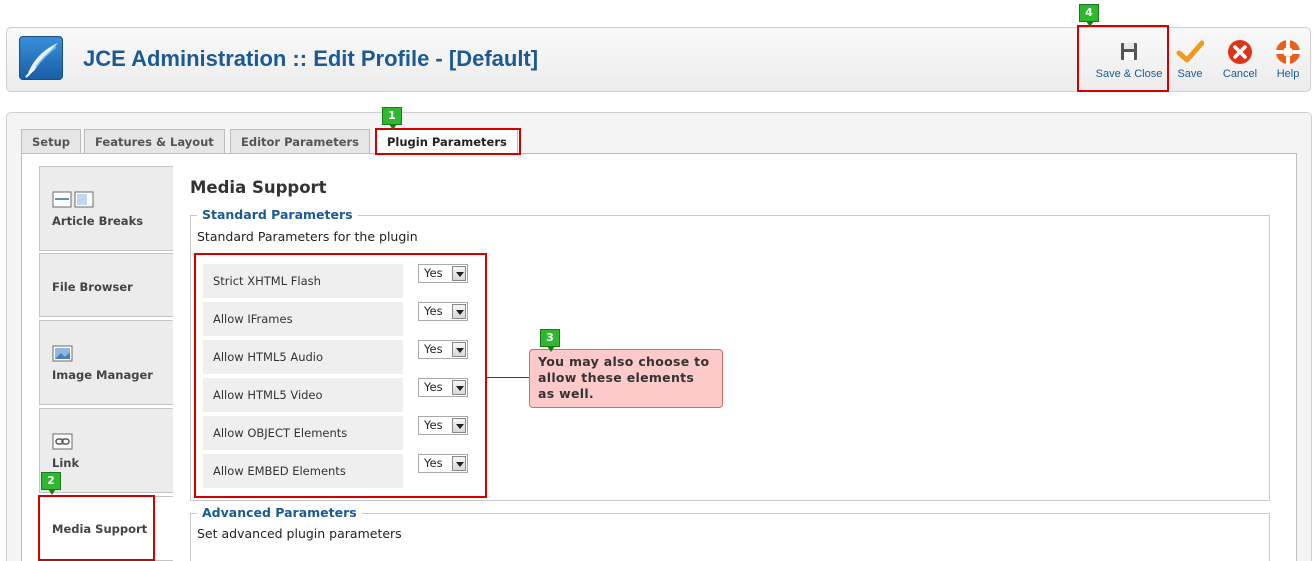 This screenshot has width=1316, height=561. What do you see at coordinates (106, 208) in the screenshot?
I see `sidebar-item-article-breaks: Article Breaks` at bounding box center [106, 208].